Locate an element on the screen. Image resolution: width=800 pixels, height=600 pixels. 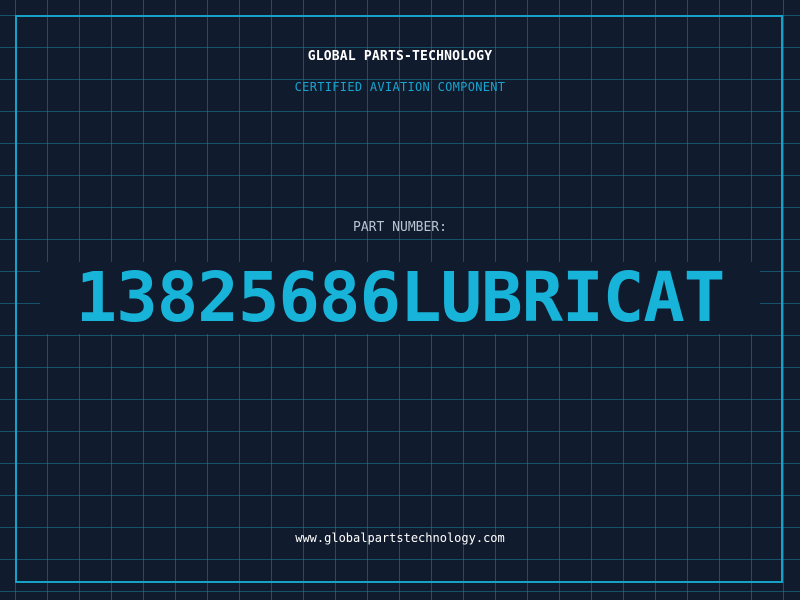
certification-tagline: CERTIFIED AVIATION COMPONENT is located at coordinates (400, 87).